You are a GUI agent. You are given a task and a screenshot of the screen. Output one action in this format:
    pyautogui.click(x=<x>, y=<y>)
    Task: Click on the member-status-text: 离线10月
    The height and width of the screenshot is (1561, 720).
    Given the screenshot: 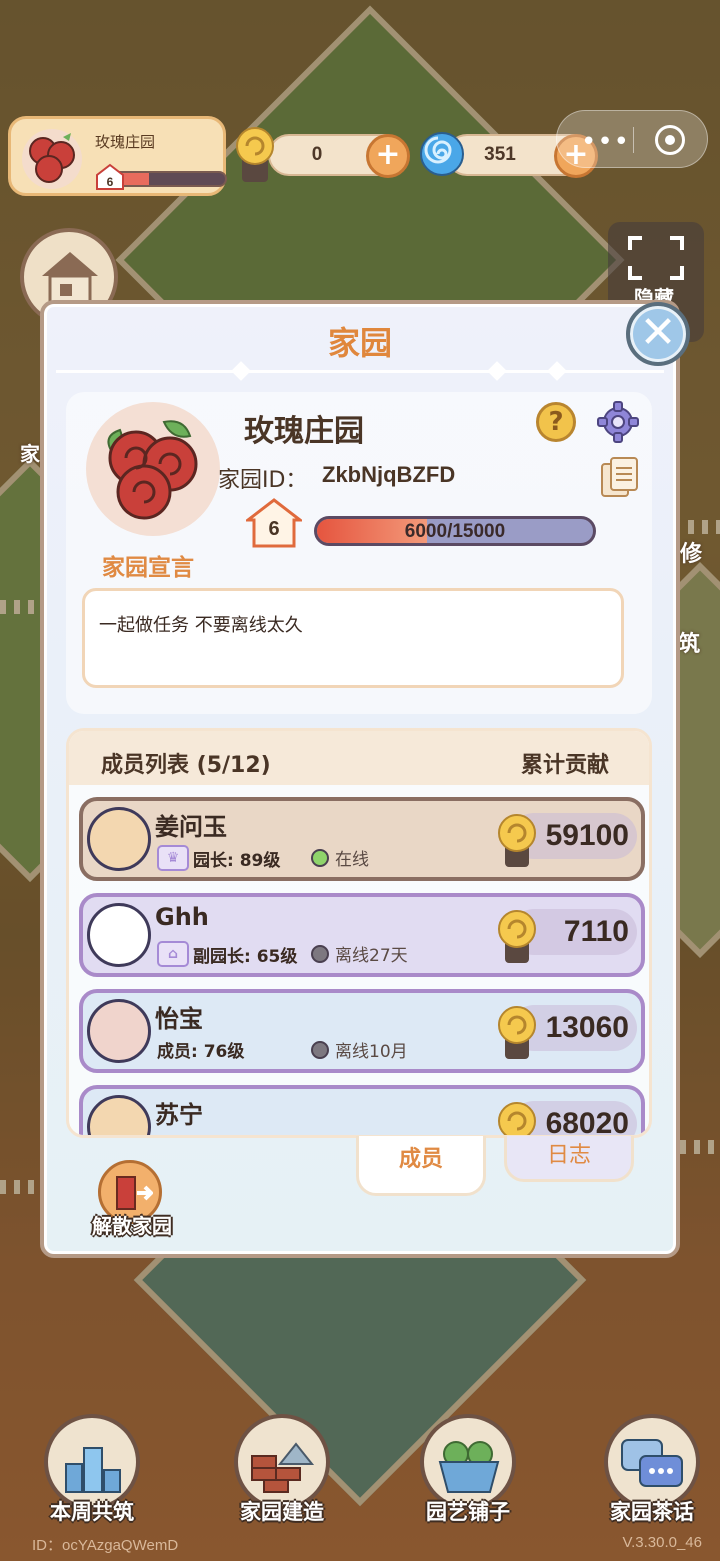 What is the action you would take?
    pyautogui.click(x=371, y=1052)
    